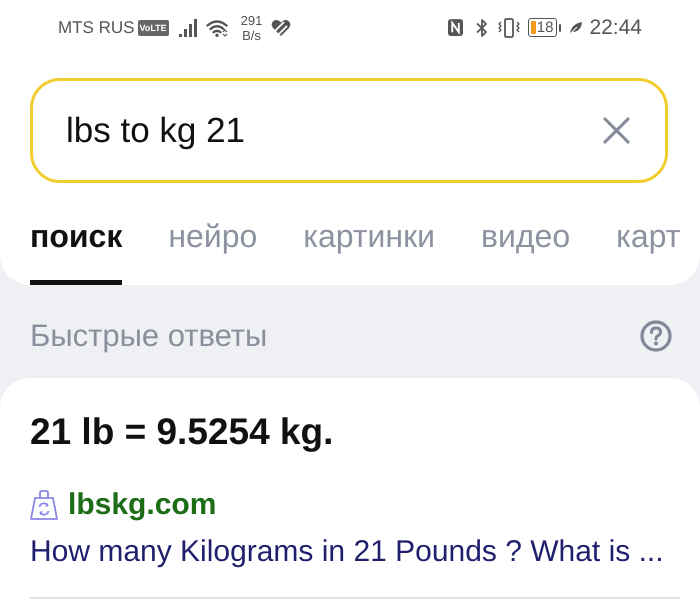 This screenshot has width=700, height=605. What do you see at coordinates (615, 28) in the screenshot?
I see `clock-time: 22:44` at bounding box center [615, 28].